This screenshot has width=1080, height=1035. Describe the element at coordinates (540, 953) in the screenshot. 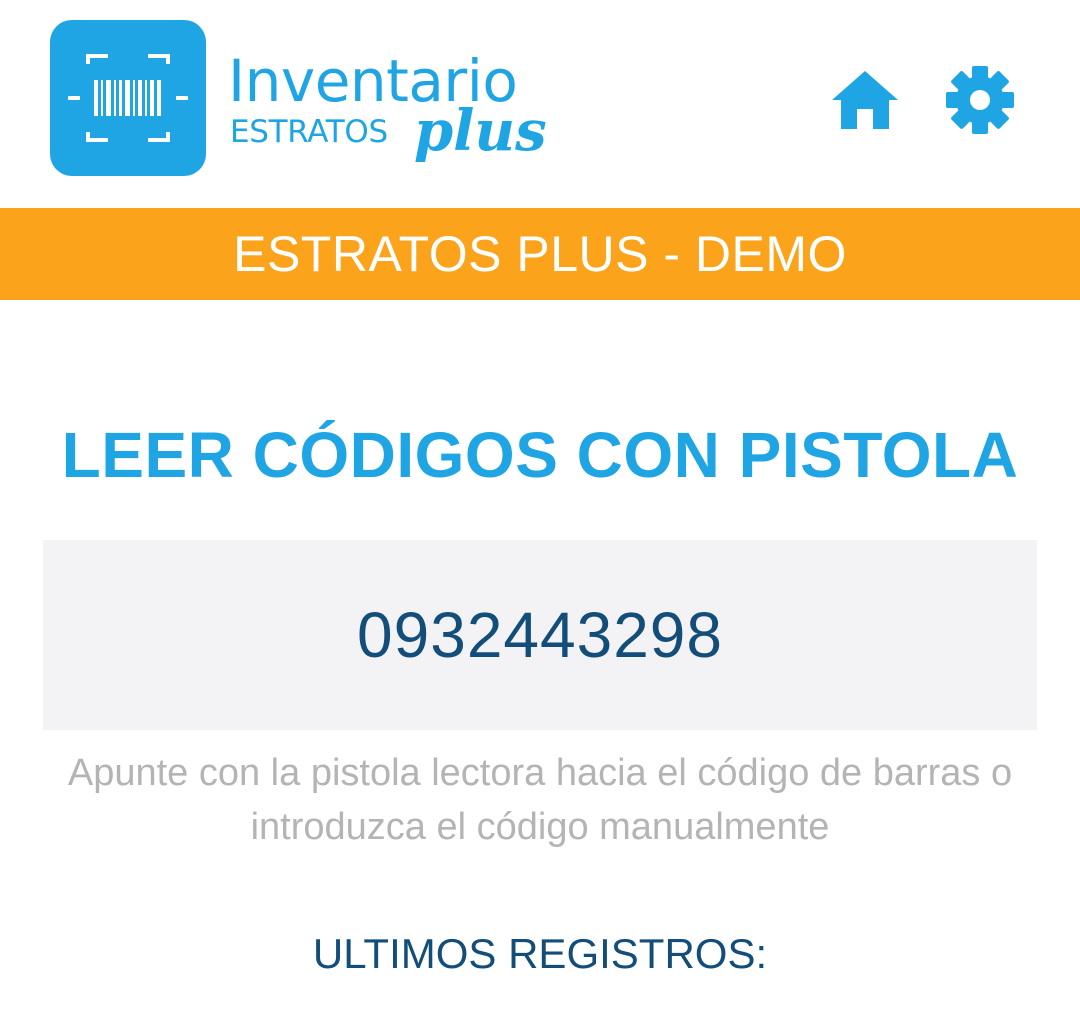

I see `recent-records-heading: ULTIMOS REGISTROS:` at that location.